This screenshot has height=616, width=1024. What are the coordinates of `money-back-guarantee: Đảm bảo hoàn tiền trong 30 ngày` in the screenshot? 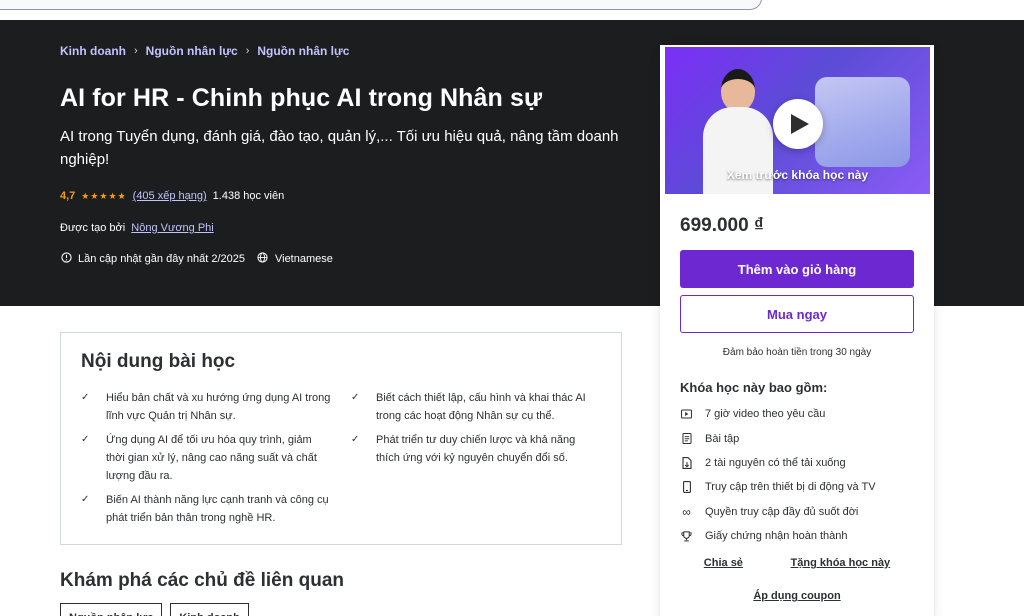 It's located at (797, 352).